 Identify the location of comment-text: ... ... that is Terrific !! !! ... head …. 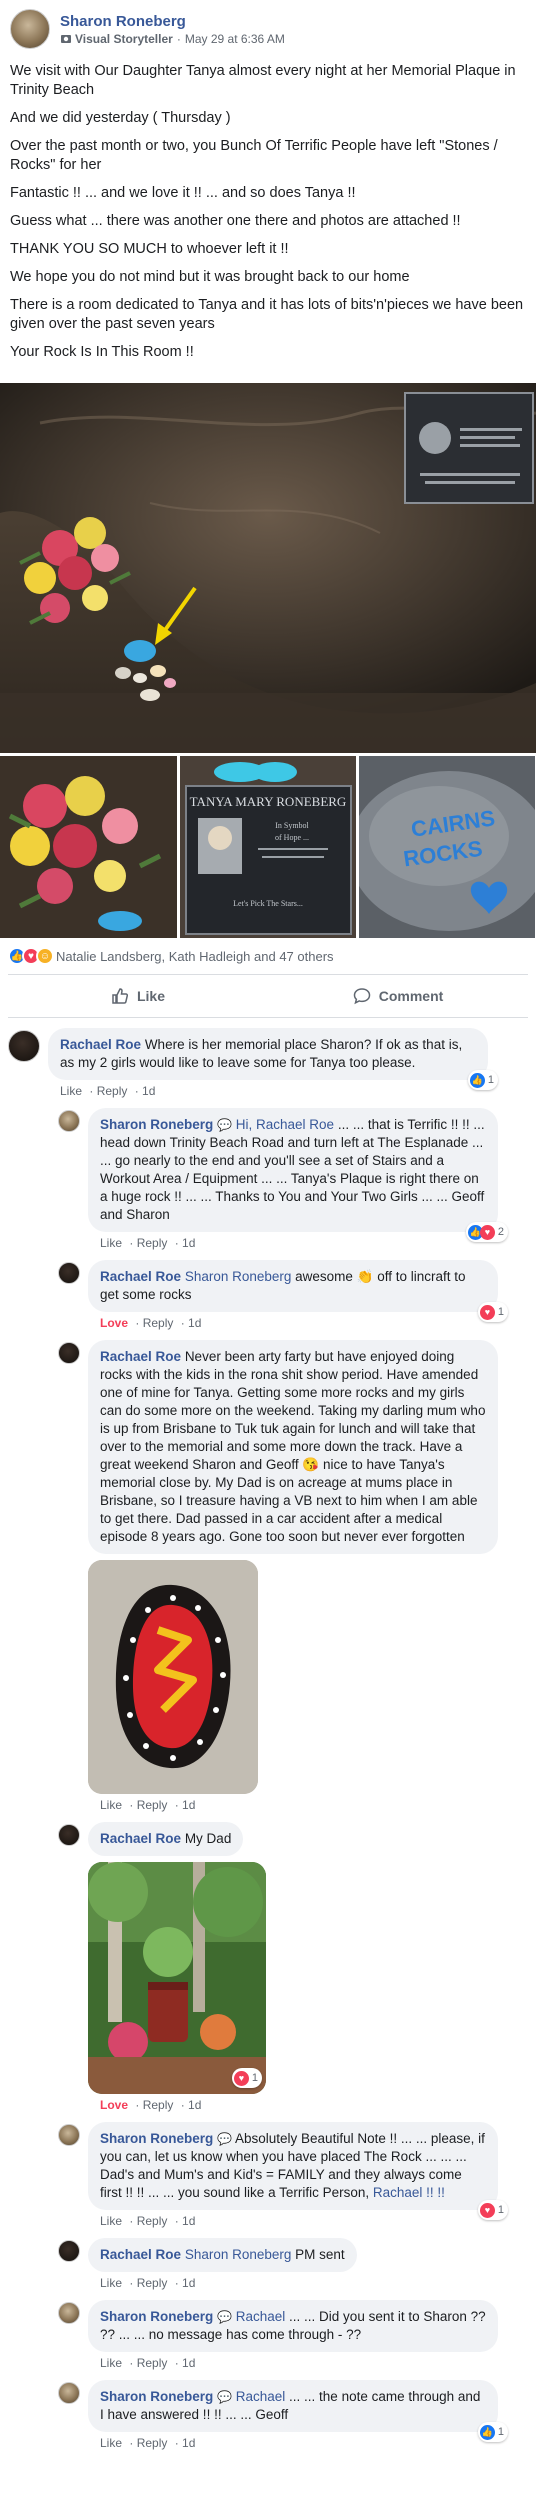
(292, 1169).